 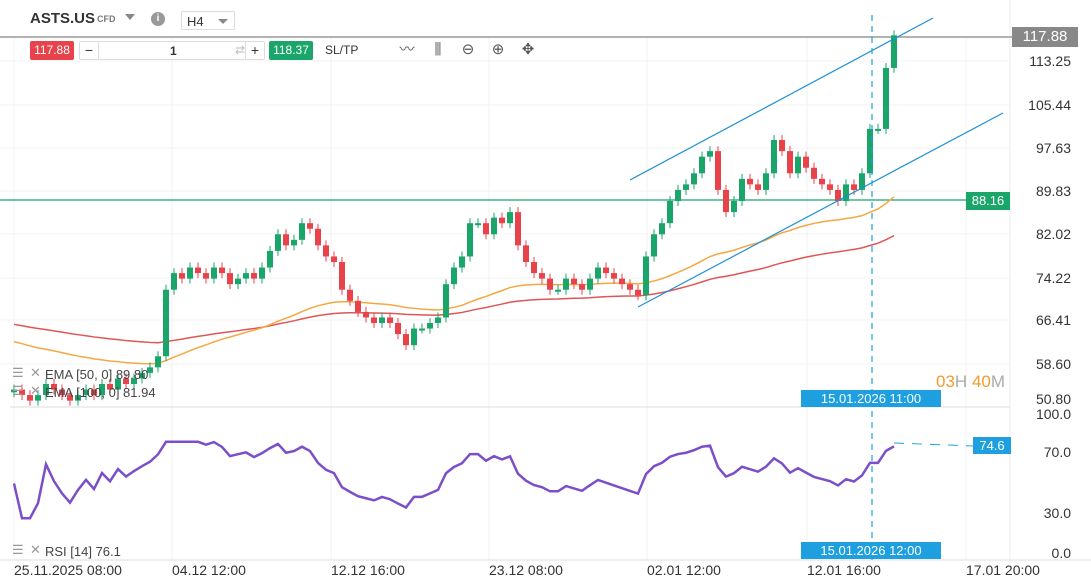 I want to click on crosshair-time-label: 15.01.2026 12:00, so click(x=871, y=550).